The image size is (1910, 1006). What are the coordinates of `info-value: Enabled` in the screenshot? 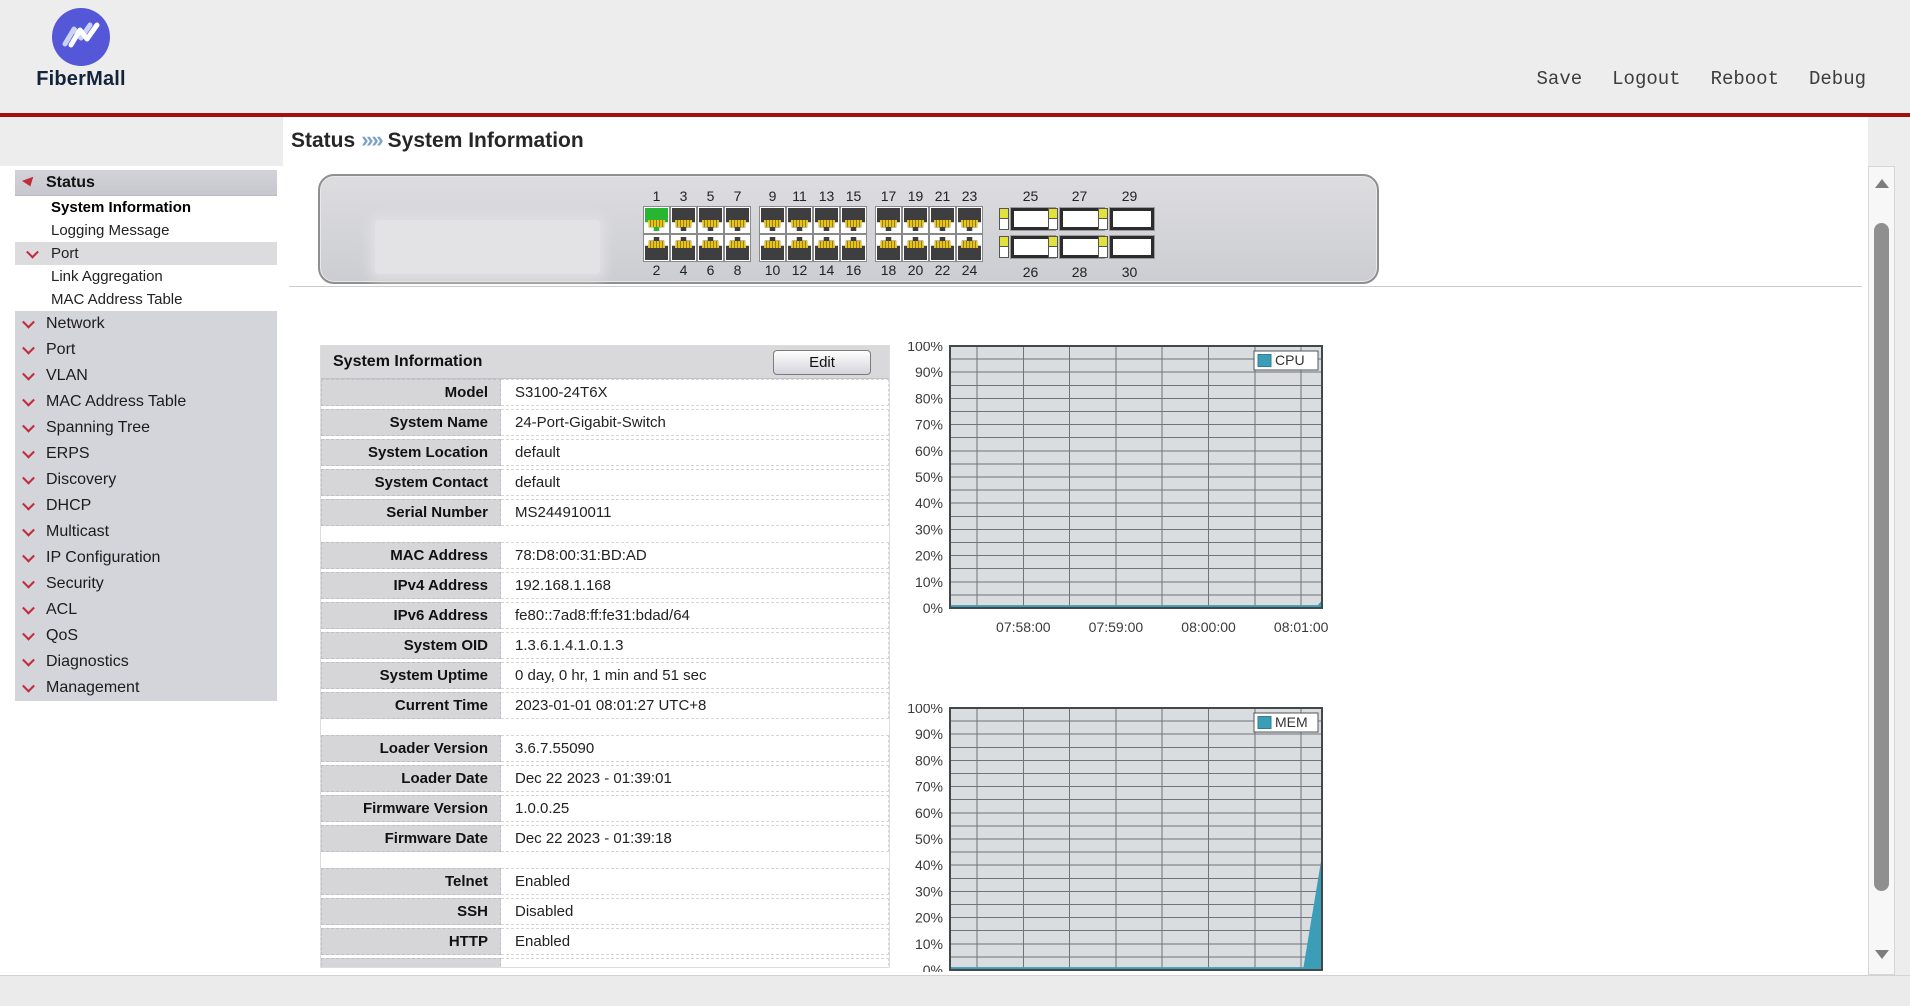 It's located at (695, 941).